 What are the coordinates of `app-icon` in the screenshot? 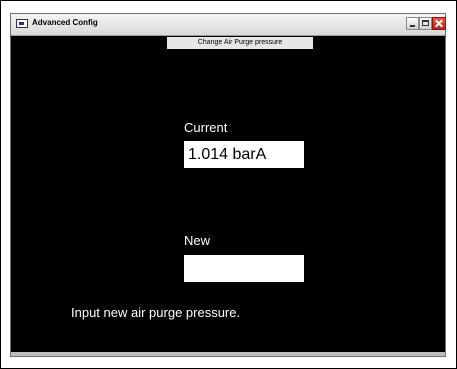 It's located at (22, 23).